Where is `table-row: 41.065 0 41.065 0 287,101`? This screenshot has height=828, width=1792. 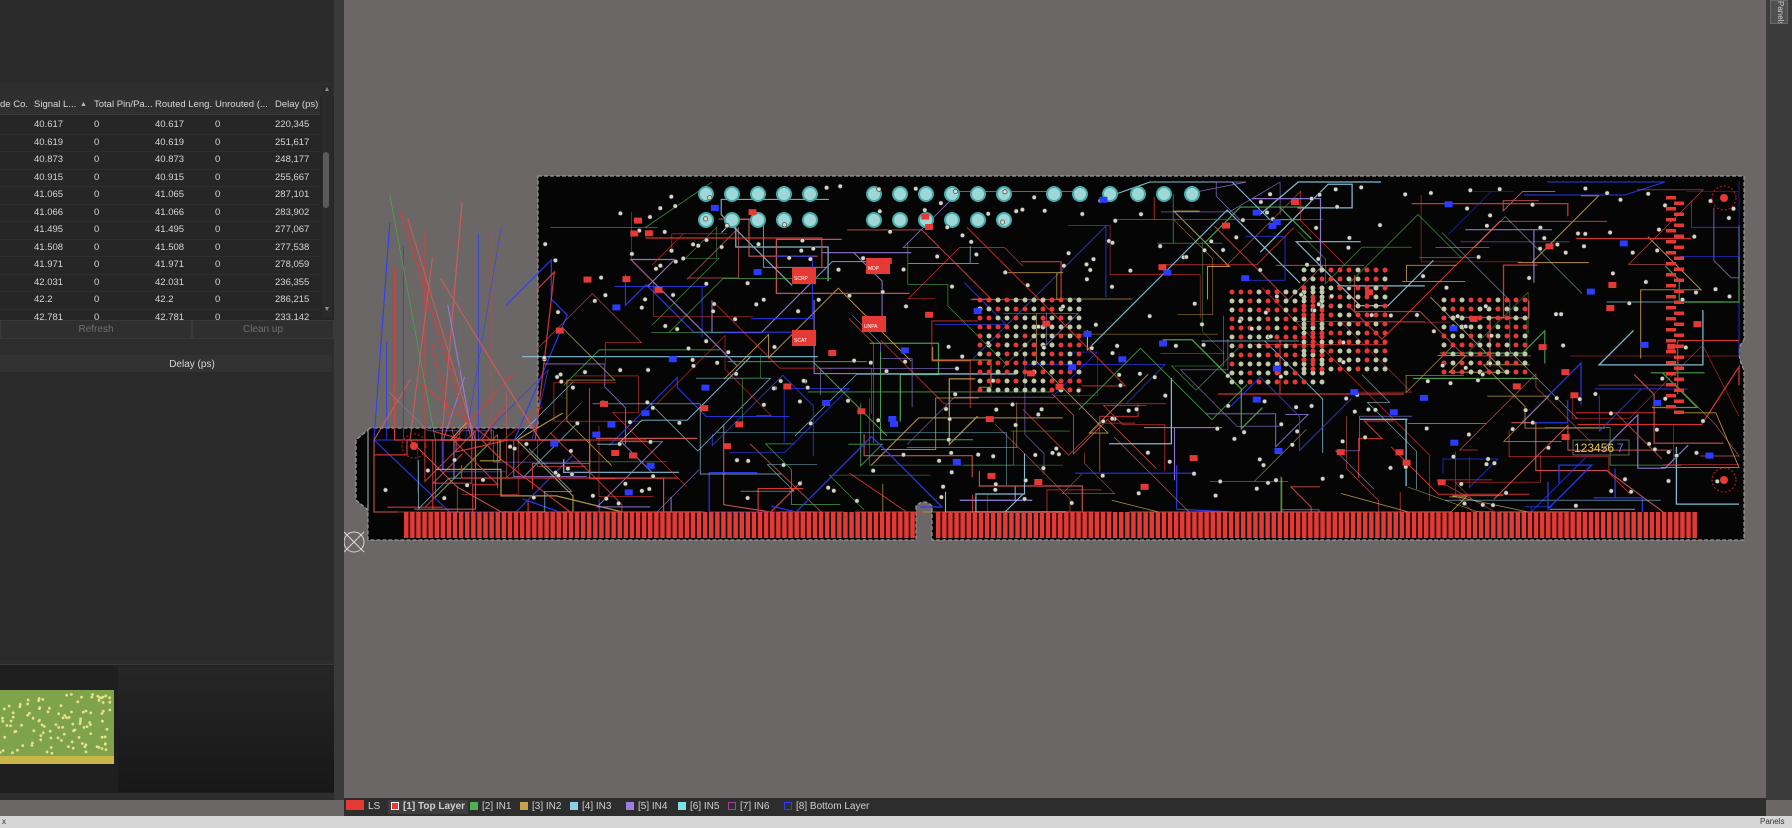
table-row: 41.065 0 41.065 0 287,101 is located at coordinates (160, 195).